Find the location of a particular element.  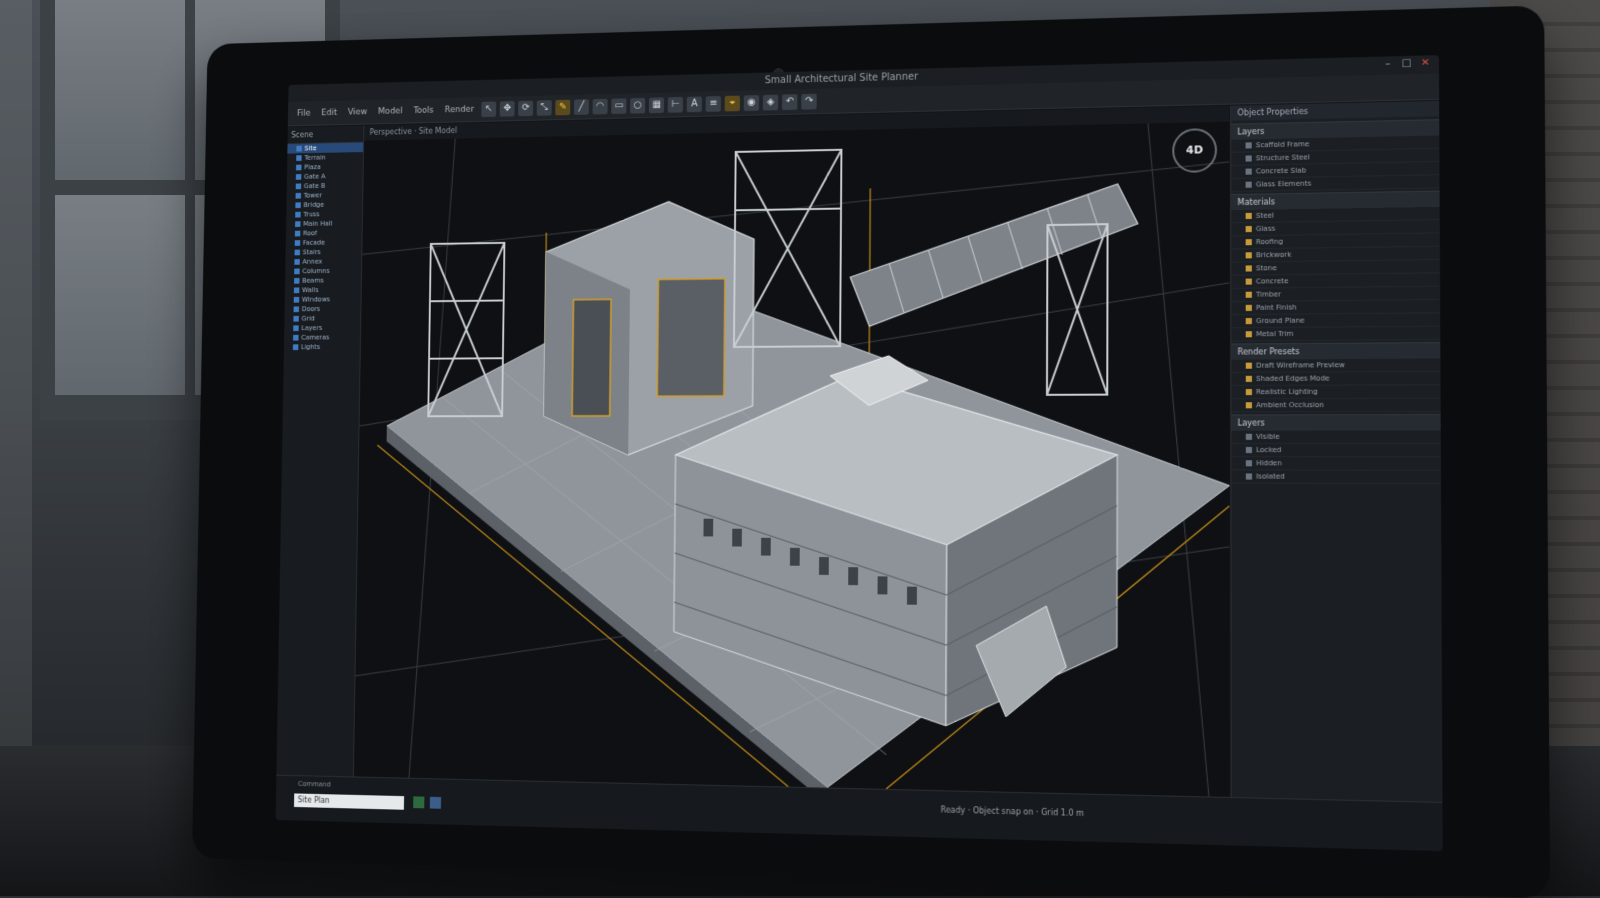

tree-item-label: Walls is located at coordinates (310, 290).